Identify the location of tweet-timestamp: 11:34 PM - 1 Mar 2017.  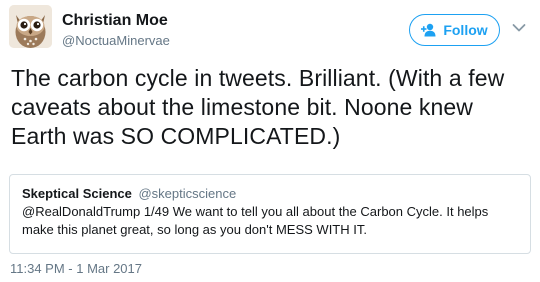
(76, 269).